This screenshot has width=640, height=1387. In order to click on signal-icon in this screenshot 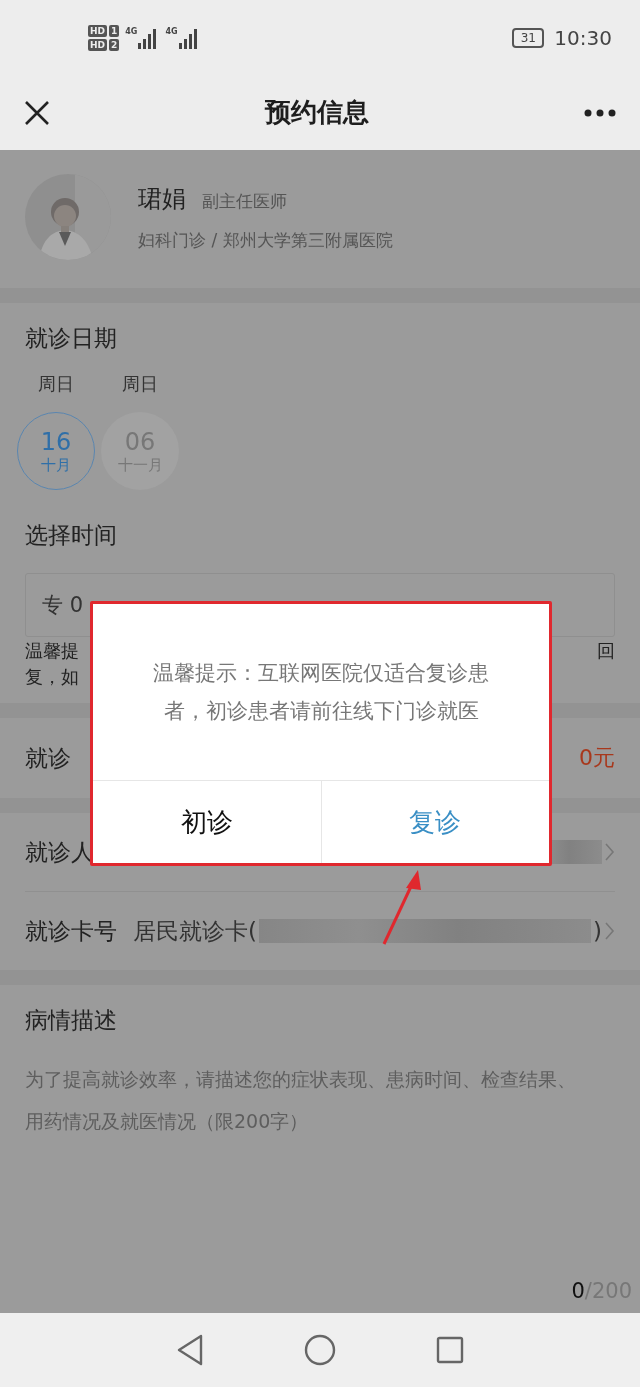, I will do `click(188, 37)`.